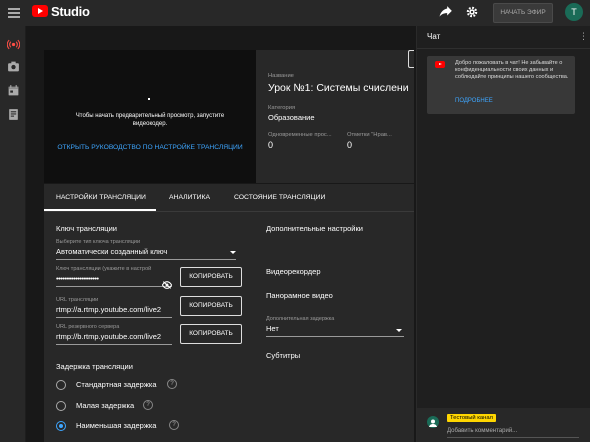 This screenshot has height=442, width=590. I want to click on latency-option-low: Малая задержка ?, so click(126, 406).